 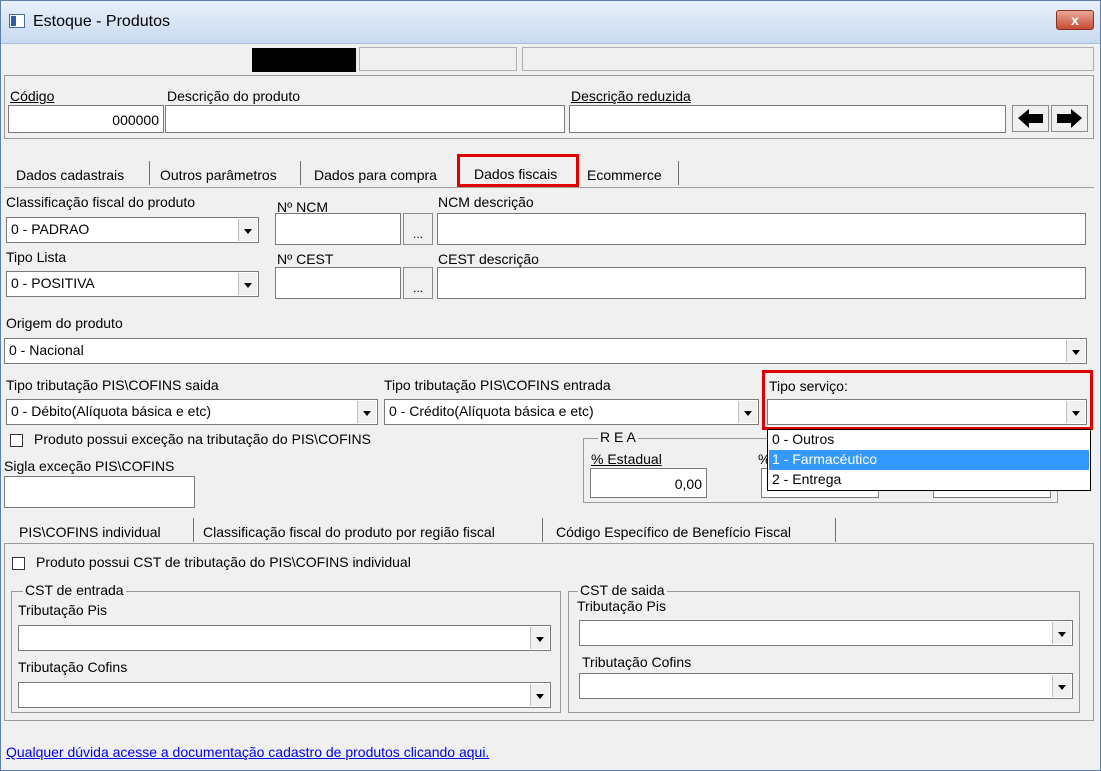 I want to click on title-bar: Estoque - Produtos x, so click(x=550, y=22).